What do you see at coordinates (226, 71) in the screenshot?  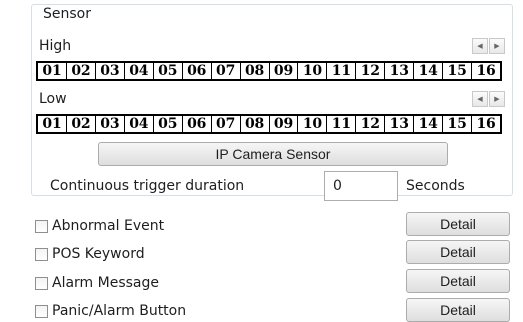 I see `high-channel-07: 07` at bounding box center [226, 71].